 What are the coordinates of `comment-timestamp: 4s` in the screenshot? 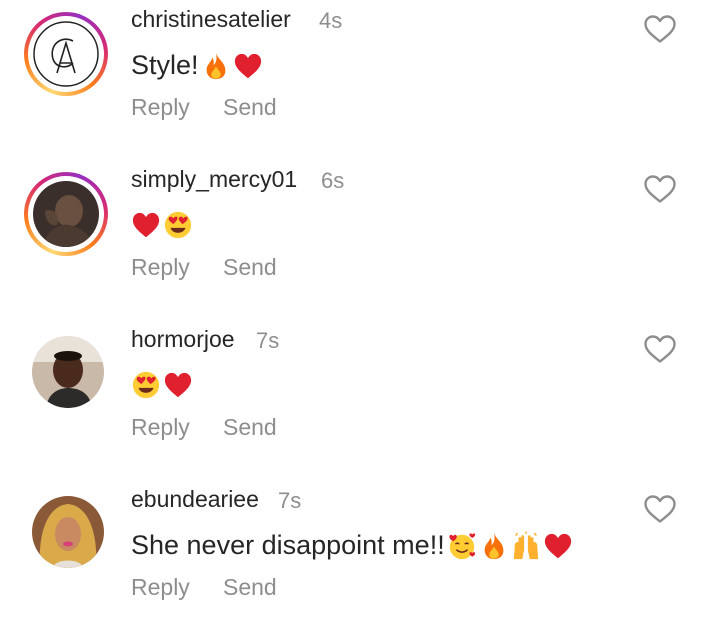 It's located at (331, 20).